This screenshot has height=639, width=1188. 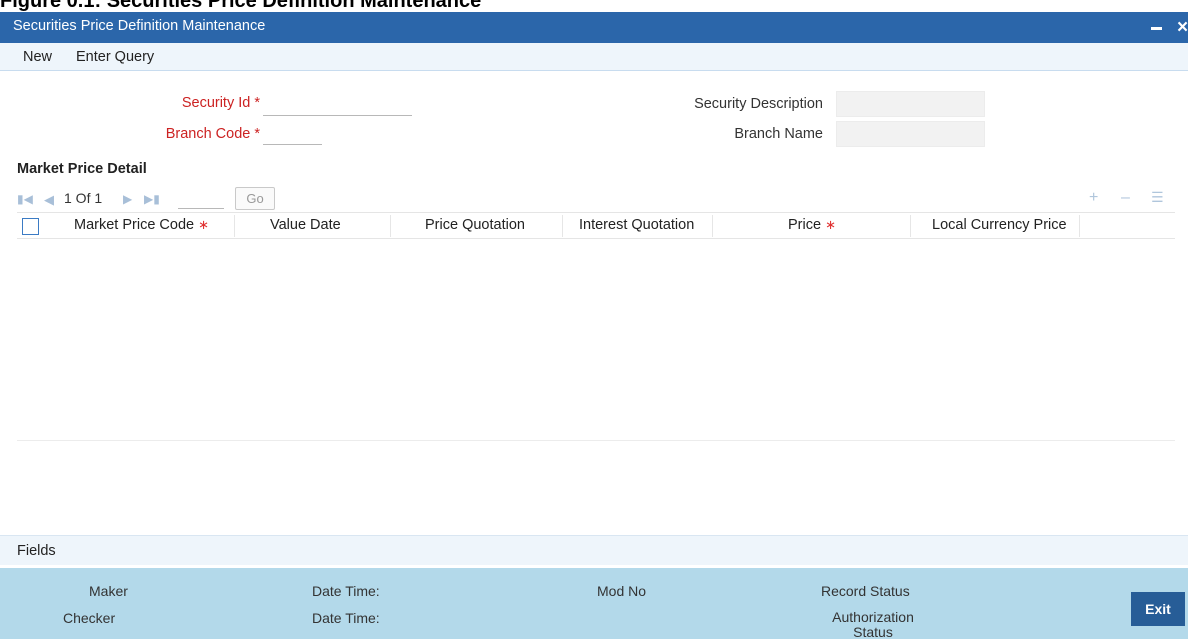 I want to click on column-header-price: Price ∗, so click(x=812, y=225).